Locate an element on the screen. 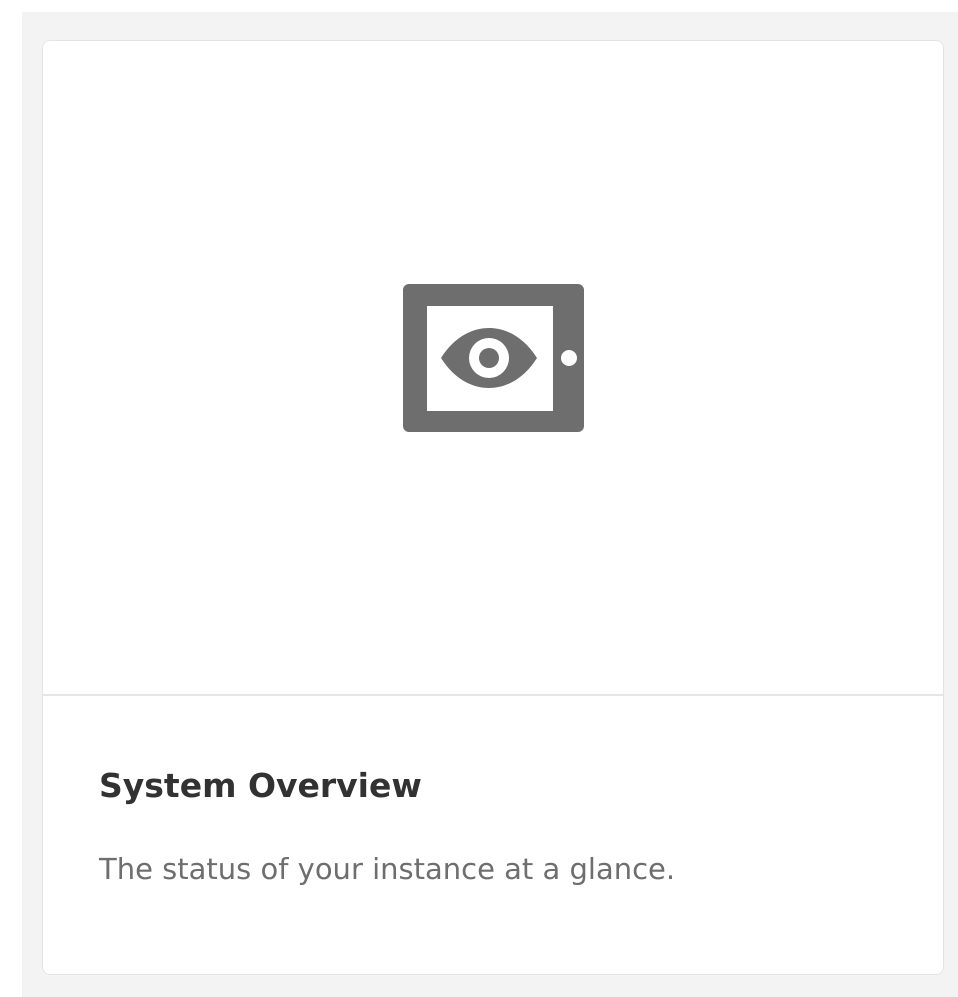 The image size is (958, 997). tablet-eye-icon is located at coordinates (493, 358).